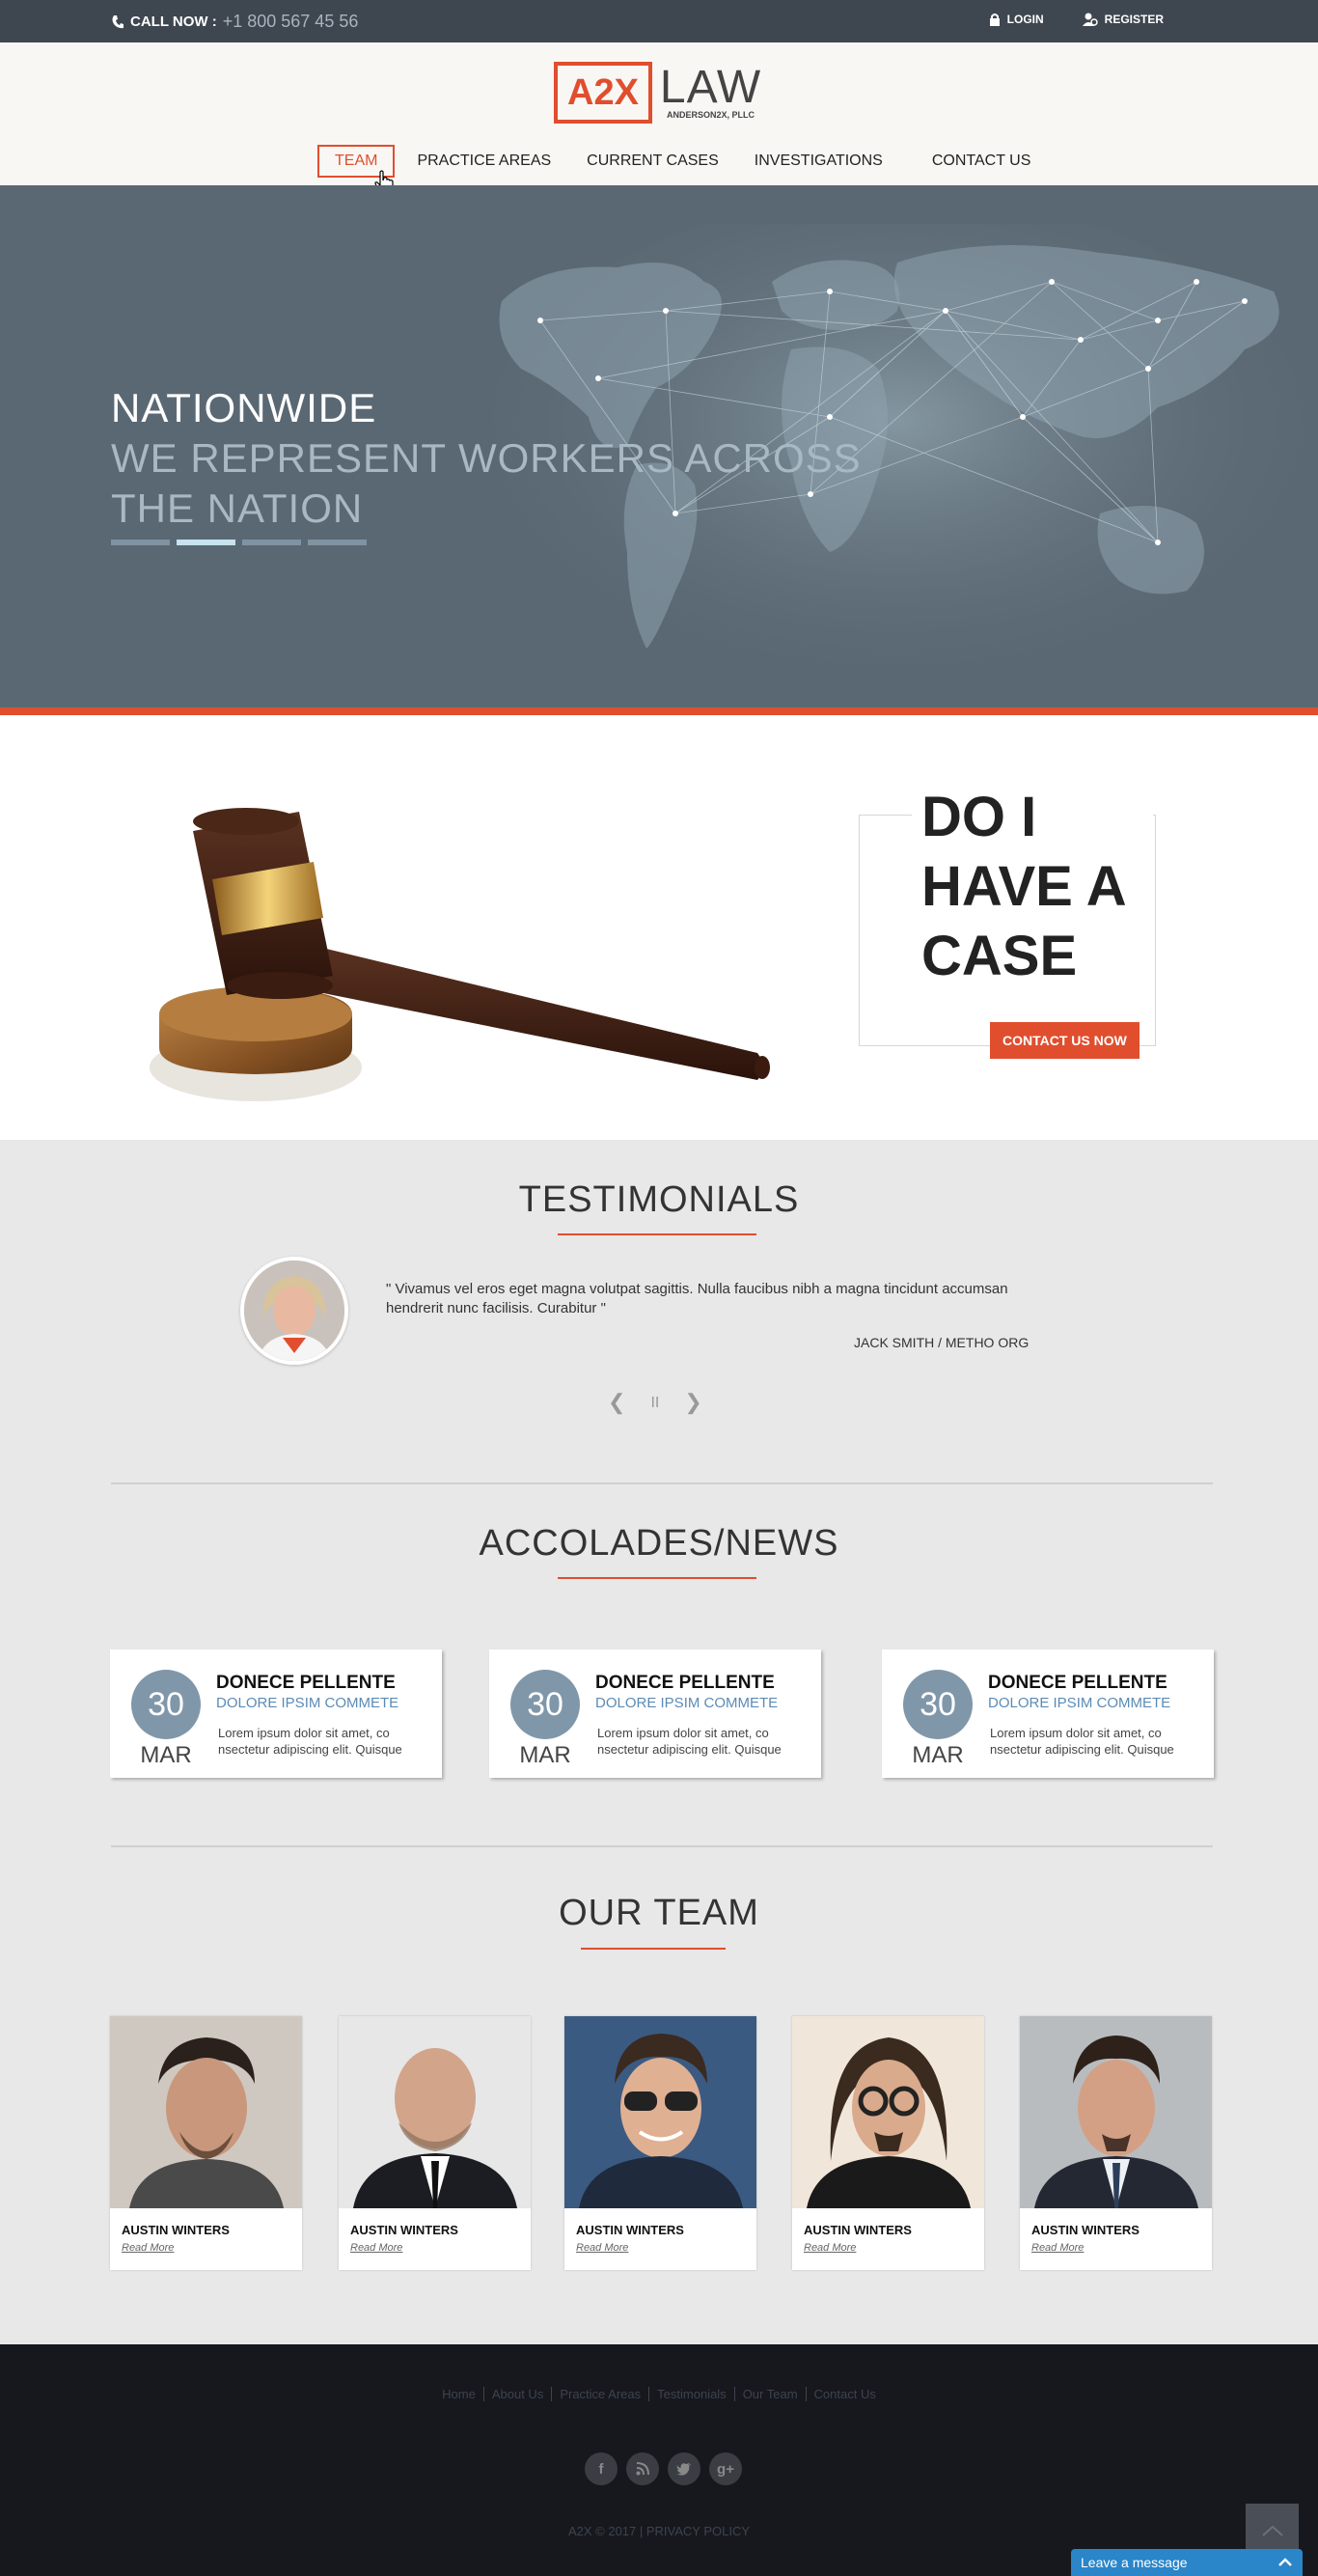  What do you see at coordinates (601, 2468) in the screenshot?
I see `facebook-icon: f` at bounding box center [601, 2468].